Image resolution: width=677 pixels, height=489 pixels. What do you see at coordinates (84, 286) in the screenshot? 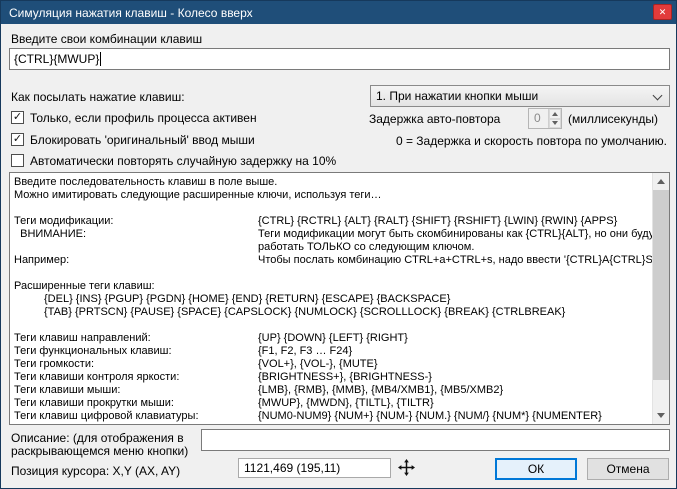
I see `help-row-text: Расширенные теги клавиш:` at bounding box center [84, 286].